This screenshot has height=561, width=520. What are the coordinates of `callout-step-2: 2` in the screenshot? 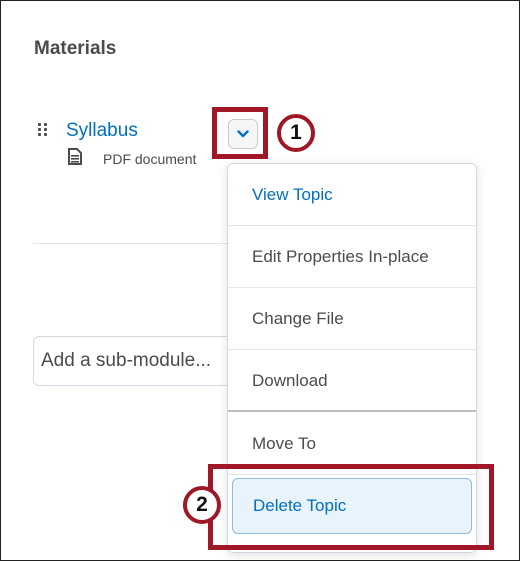 It's located at (202, 505).